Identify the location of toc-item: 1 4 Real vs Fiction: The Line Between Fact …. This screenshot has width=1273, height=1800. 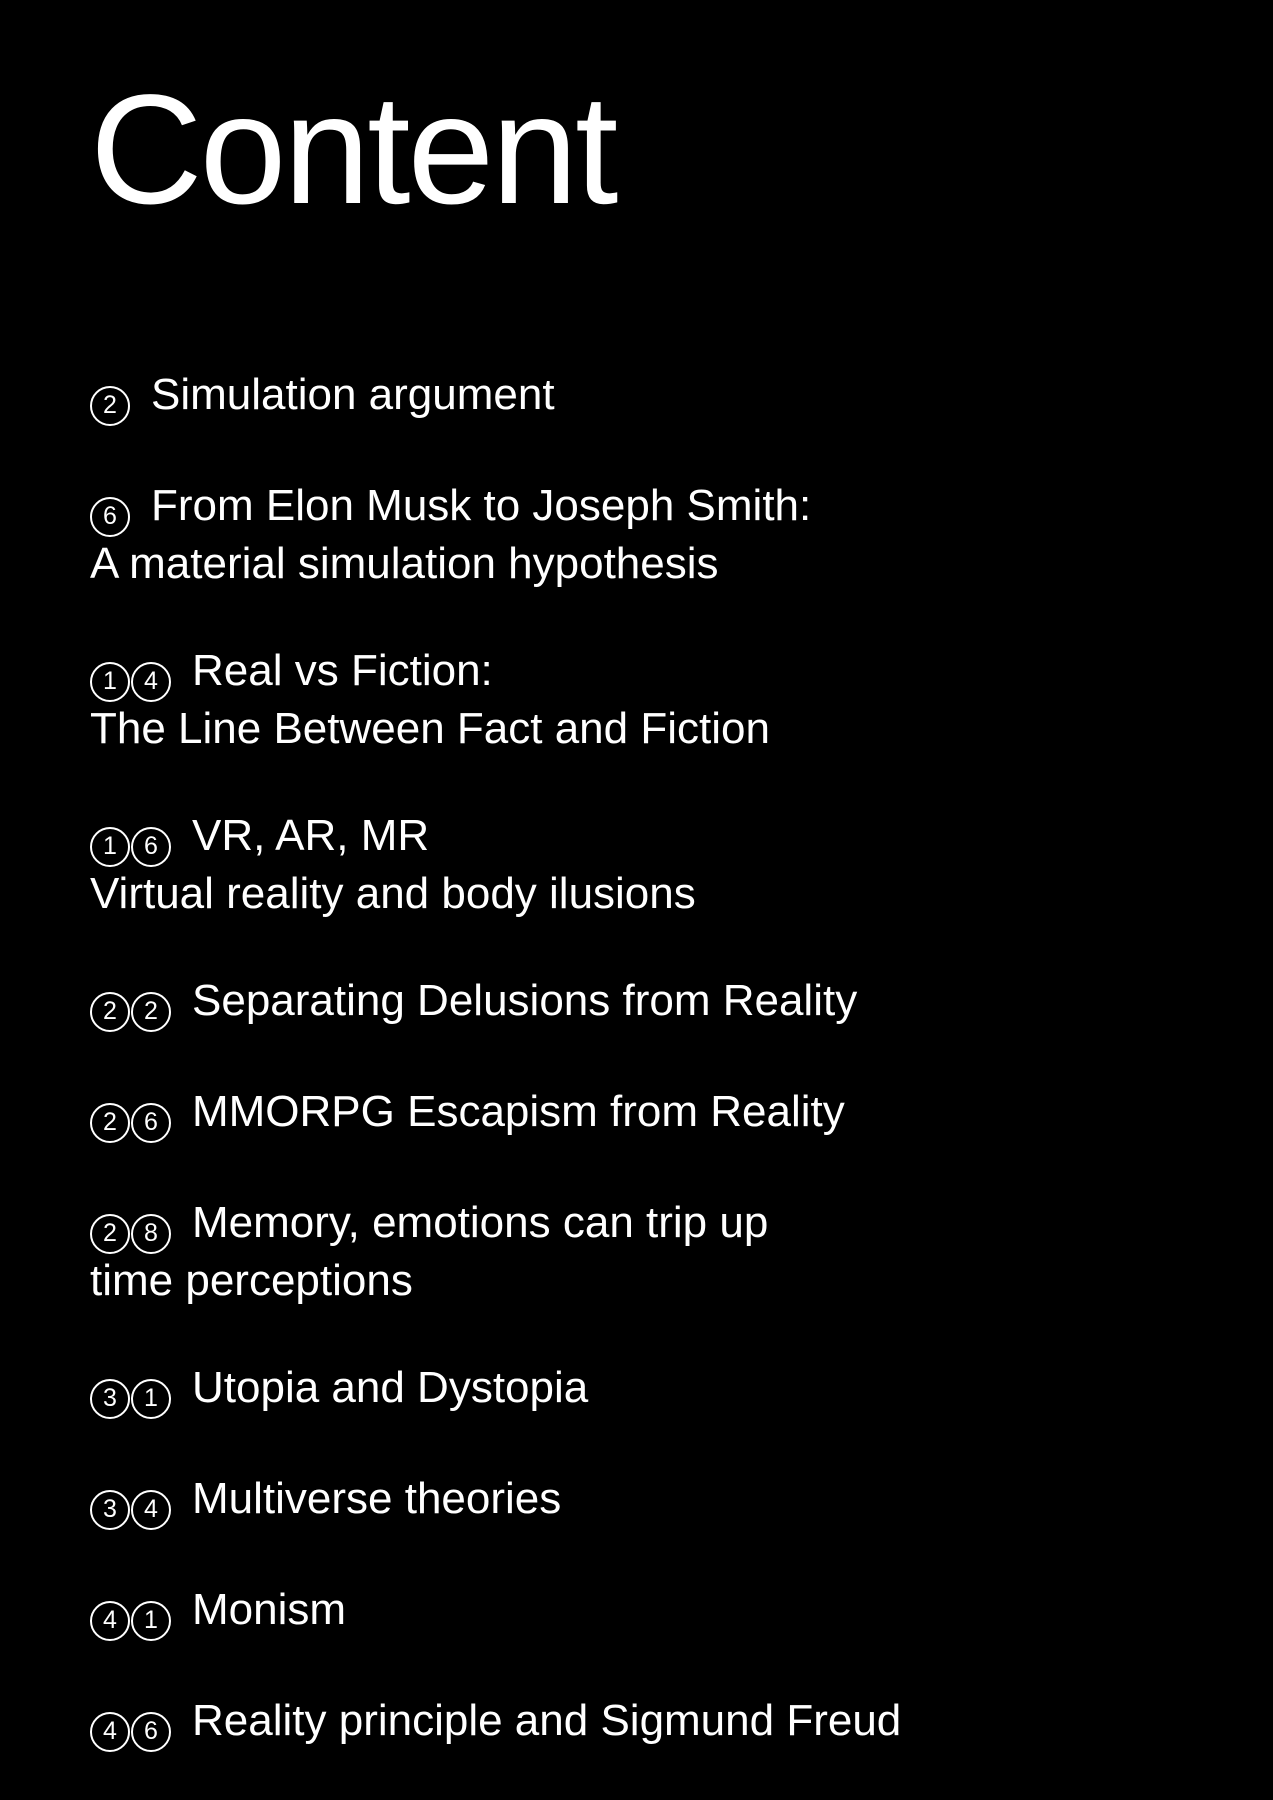
(650, 700).